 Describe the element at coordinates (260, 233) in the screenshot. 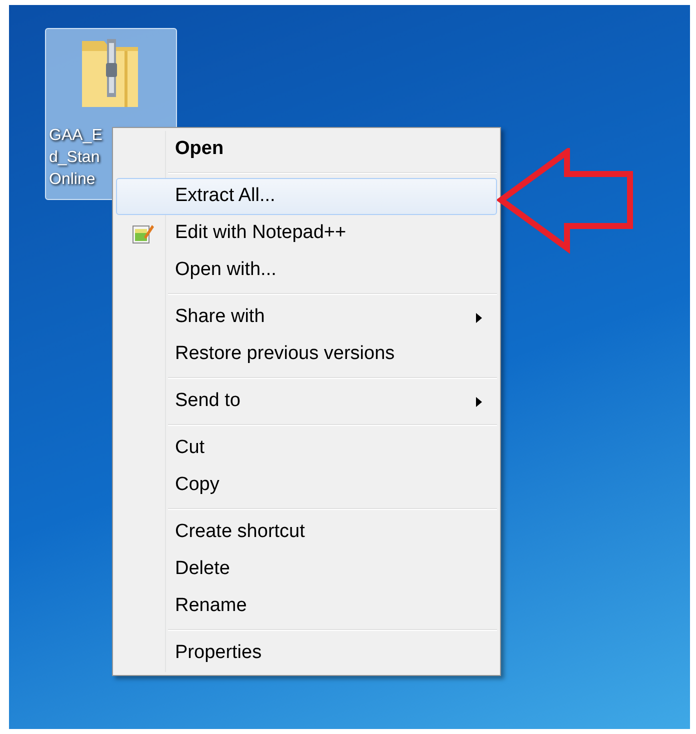

I see `menu-item-label: Edit with Notepad++` at that location.